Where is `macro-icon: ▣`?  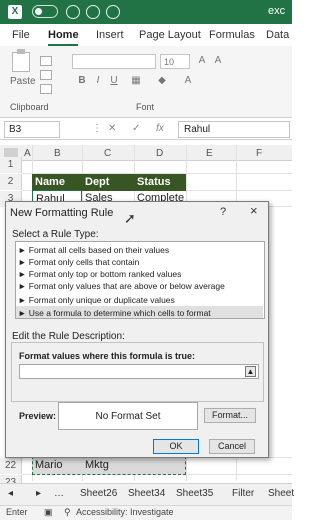
macro-icon: ▣ is located at coordinates (48, 512).